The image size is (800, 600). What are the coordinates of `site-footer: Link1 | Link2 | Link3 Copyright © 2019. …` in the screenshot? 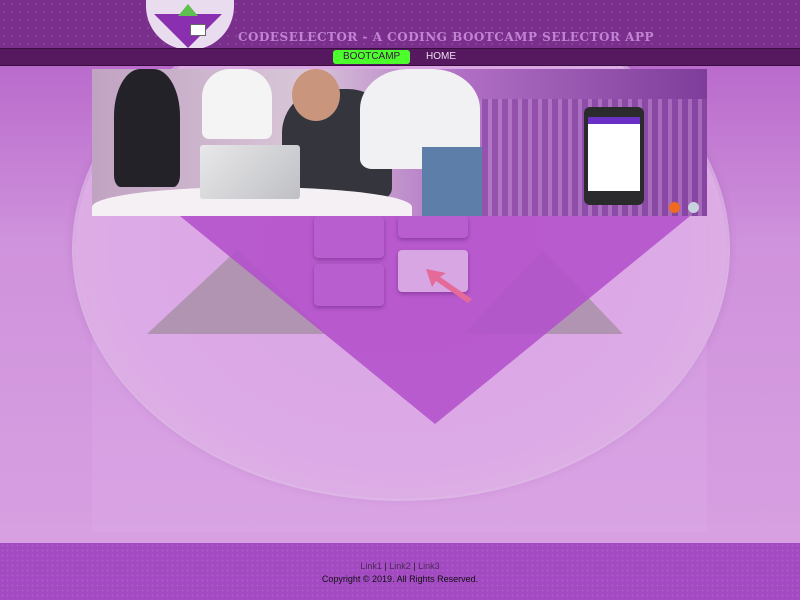 It's located at (400, 571).